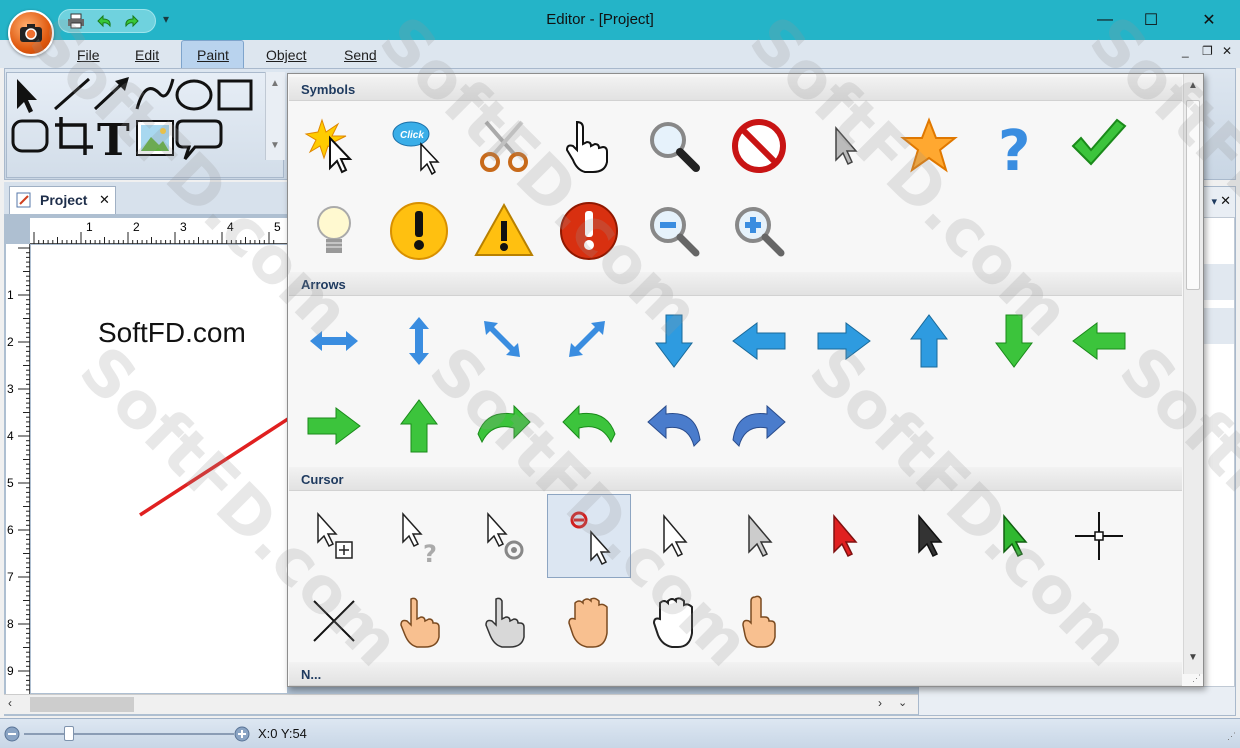 Image resolution: width=1240 pixels, height=748 pixels. Describe the element at coordinates (844, 341) in the screenshot. I see `arrow-right-blue-icon` at that location.